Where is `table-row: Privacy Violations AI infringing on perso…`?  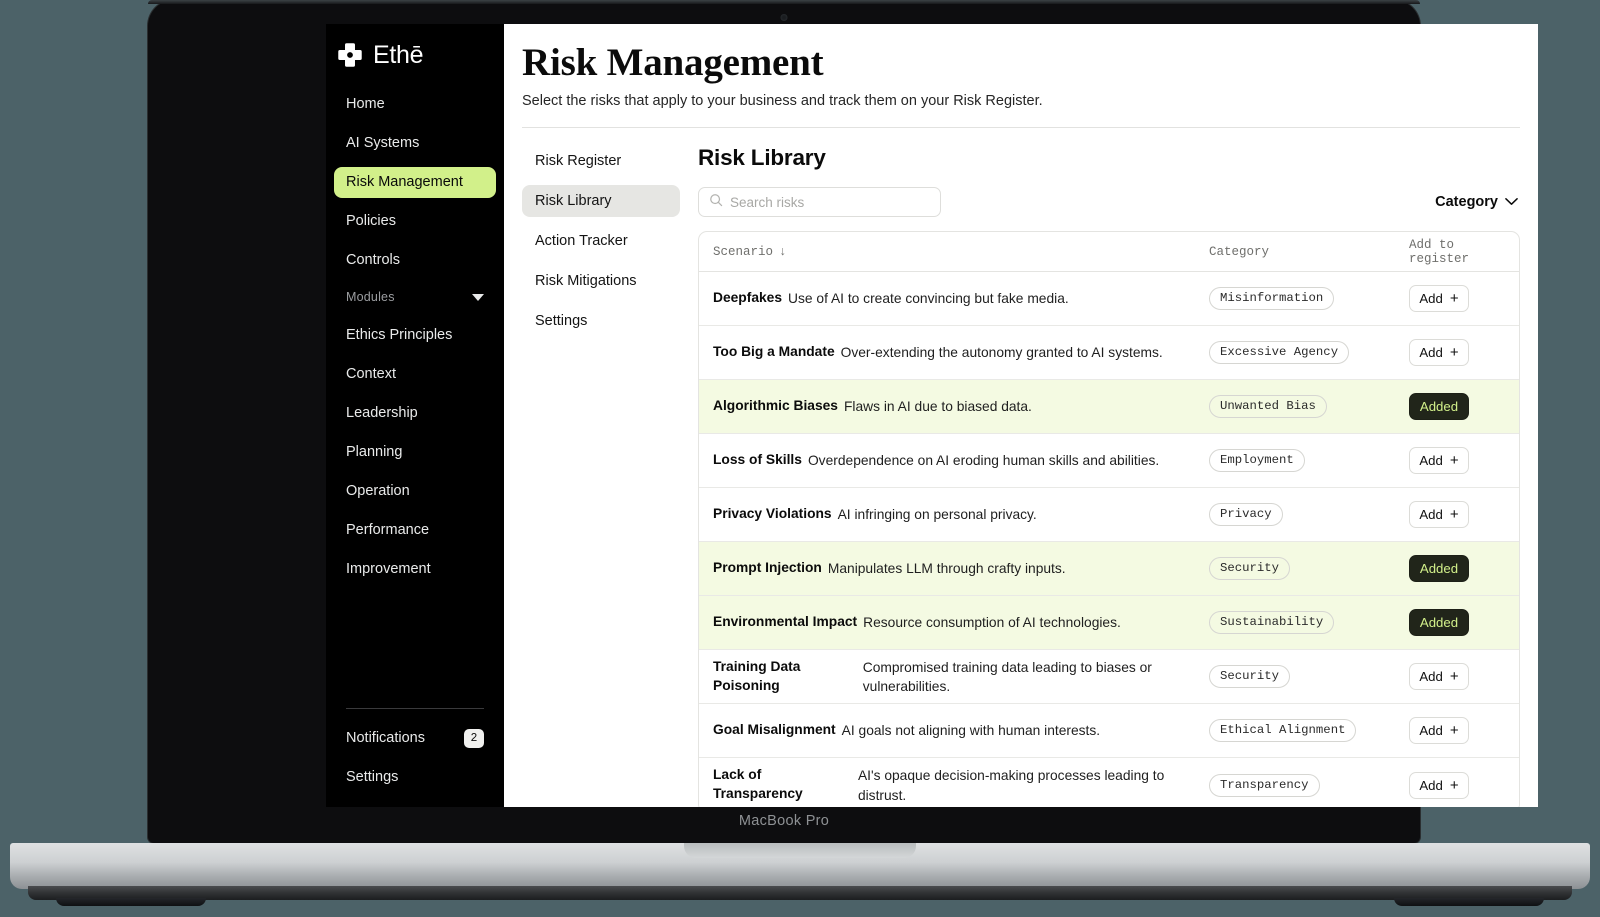 table-row: Privacy Violations AI infringing on perso… is located at coordinates (1109, 515).